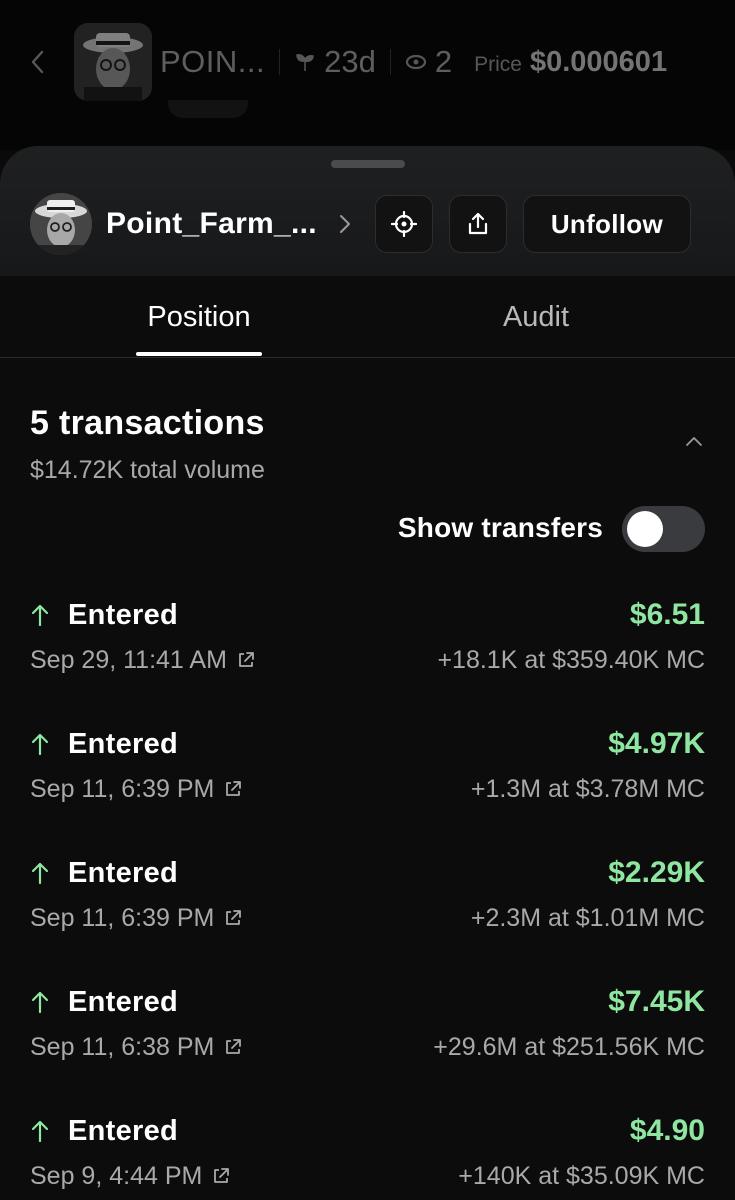  I want to click on transaction-time-row: Sep 9, 4:44 PM, so click(130, 1176).